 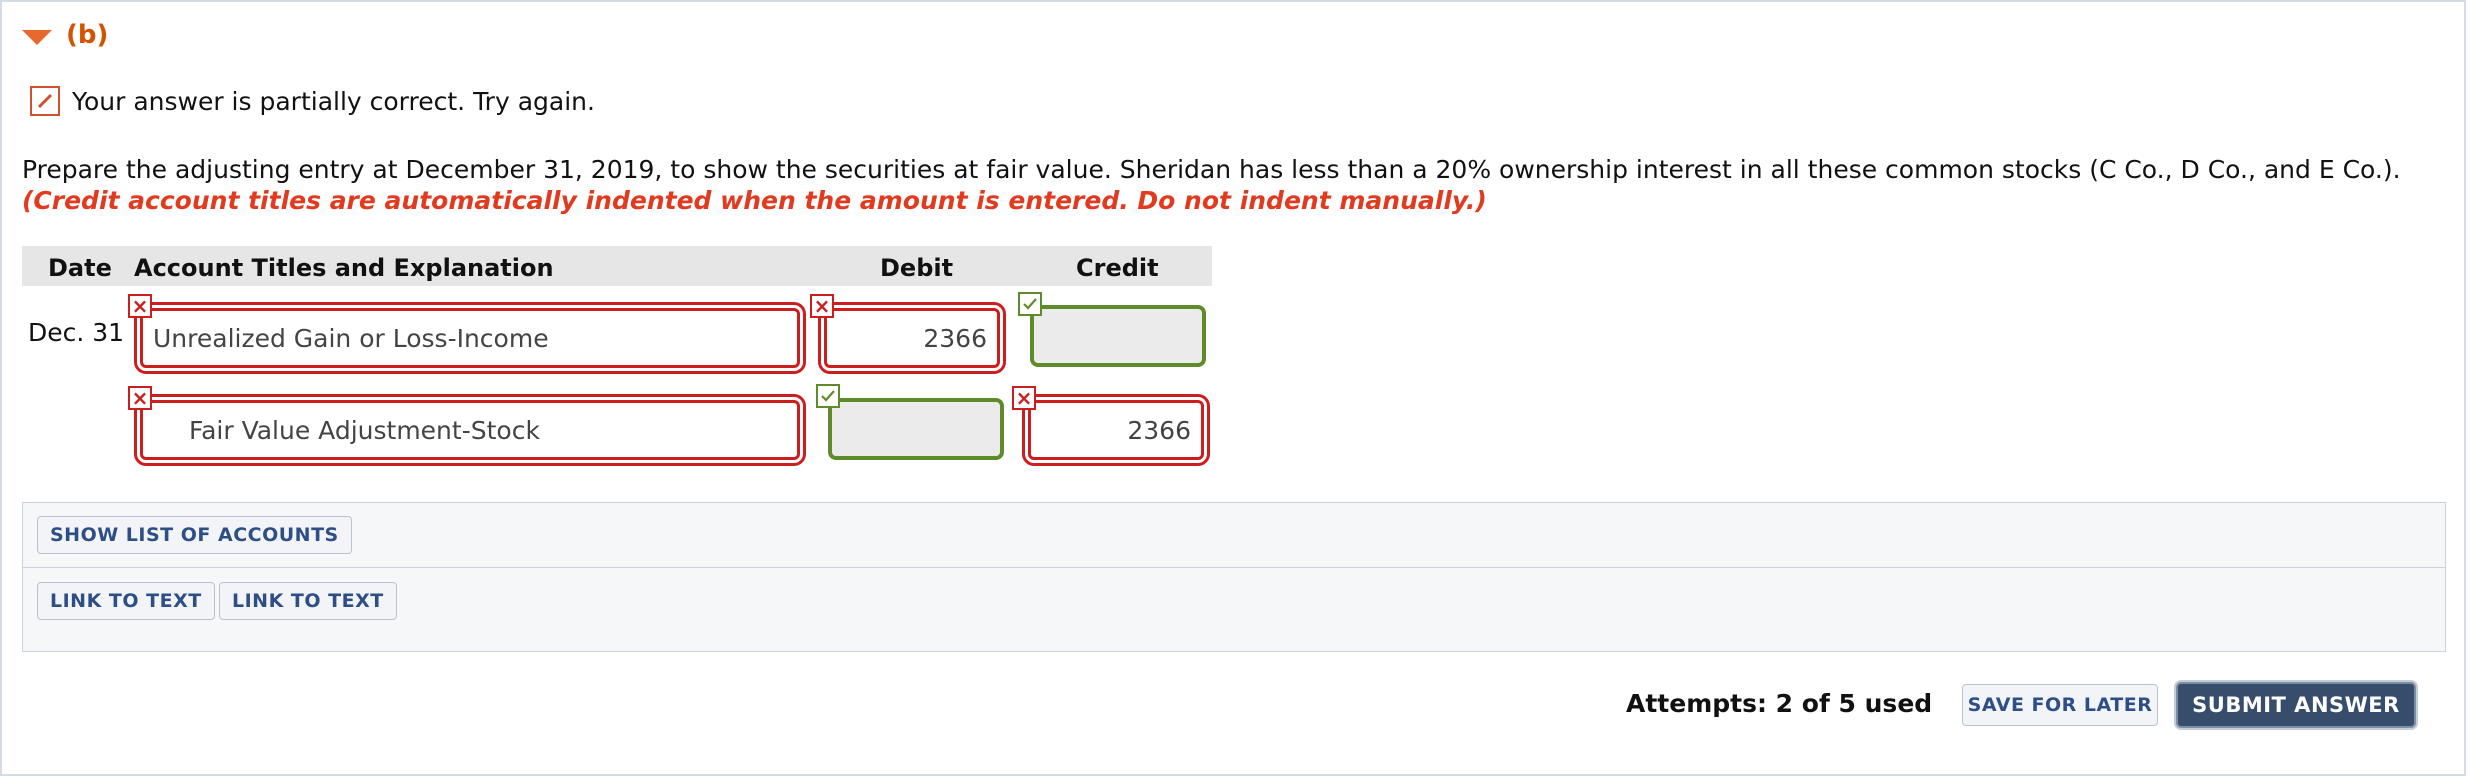 I want to click on row2-account-input: Fair Value Adjustment-Stock, so click(x=470, y=430).